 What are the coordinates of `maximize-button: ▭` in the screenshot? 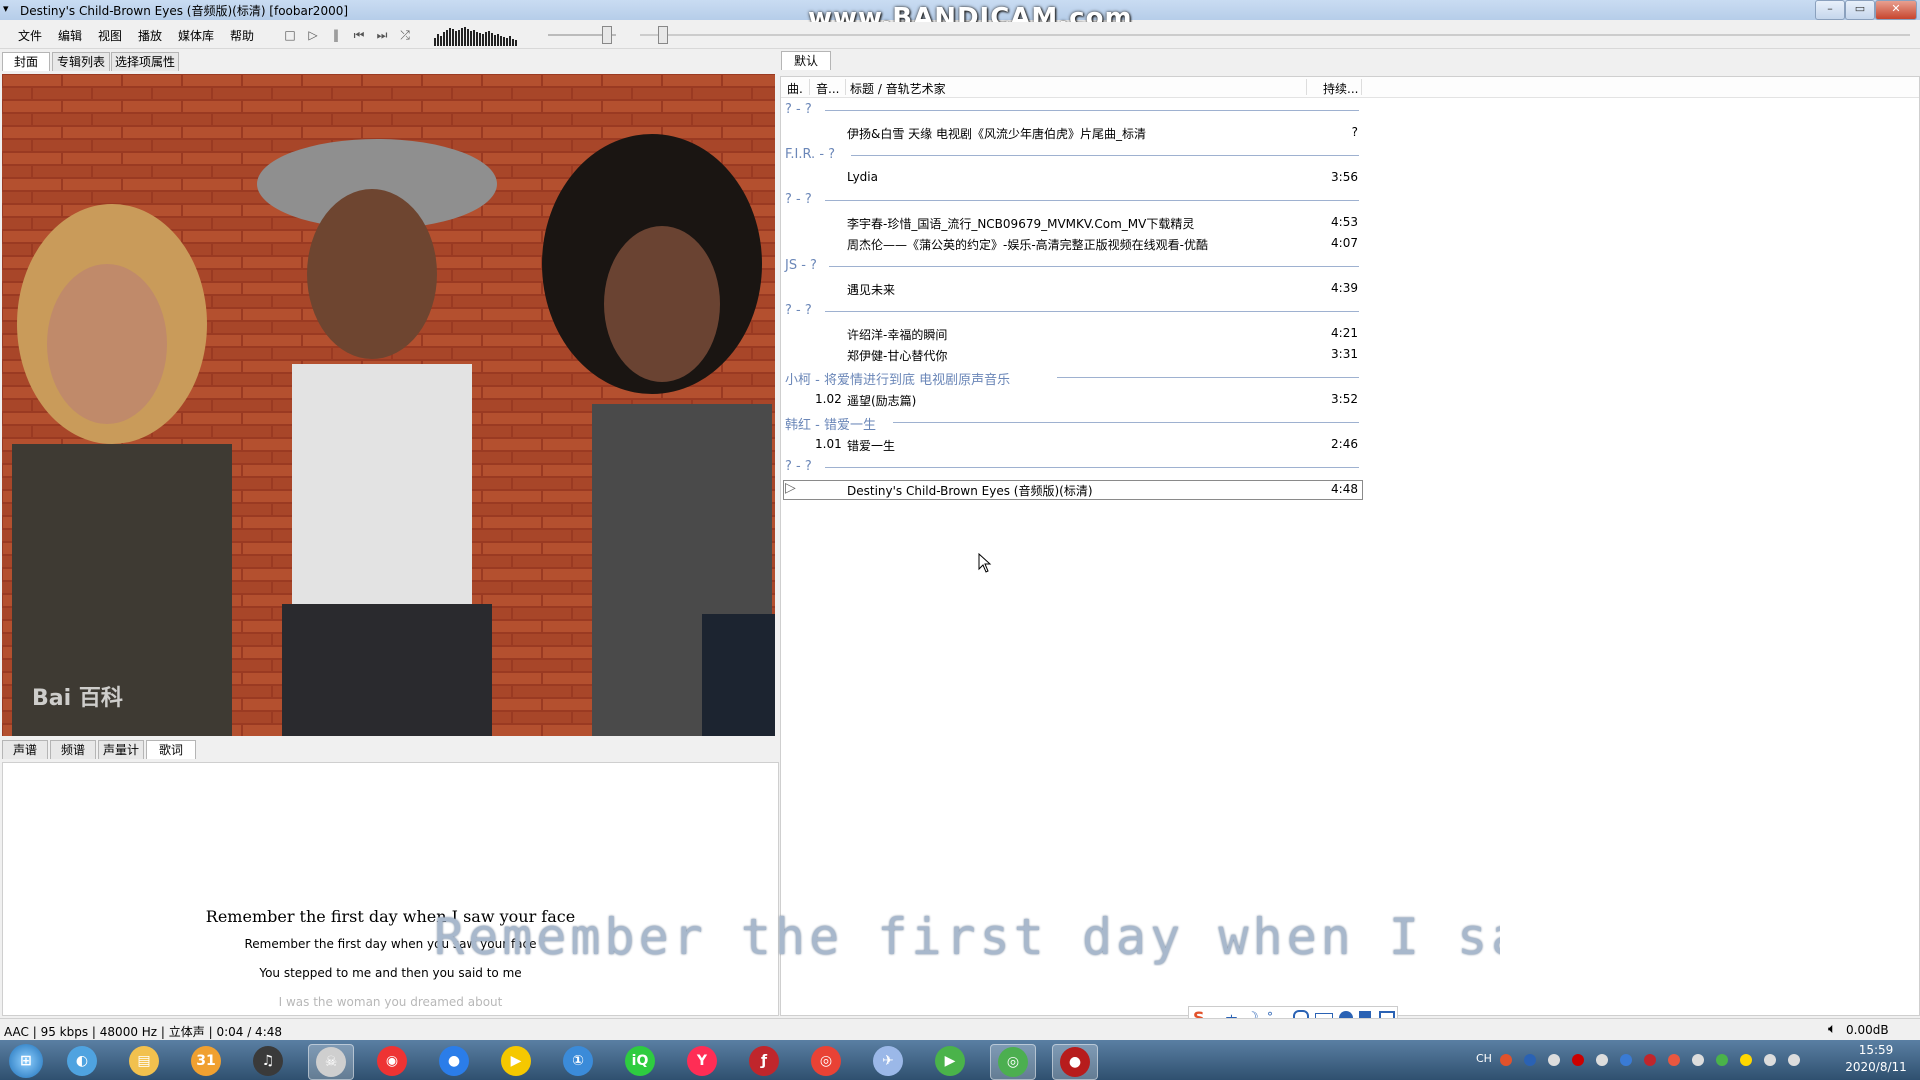 It's located at (1860, 10).